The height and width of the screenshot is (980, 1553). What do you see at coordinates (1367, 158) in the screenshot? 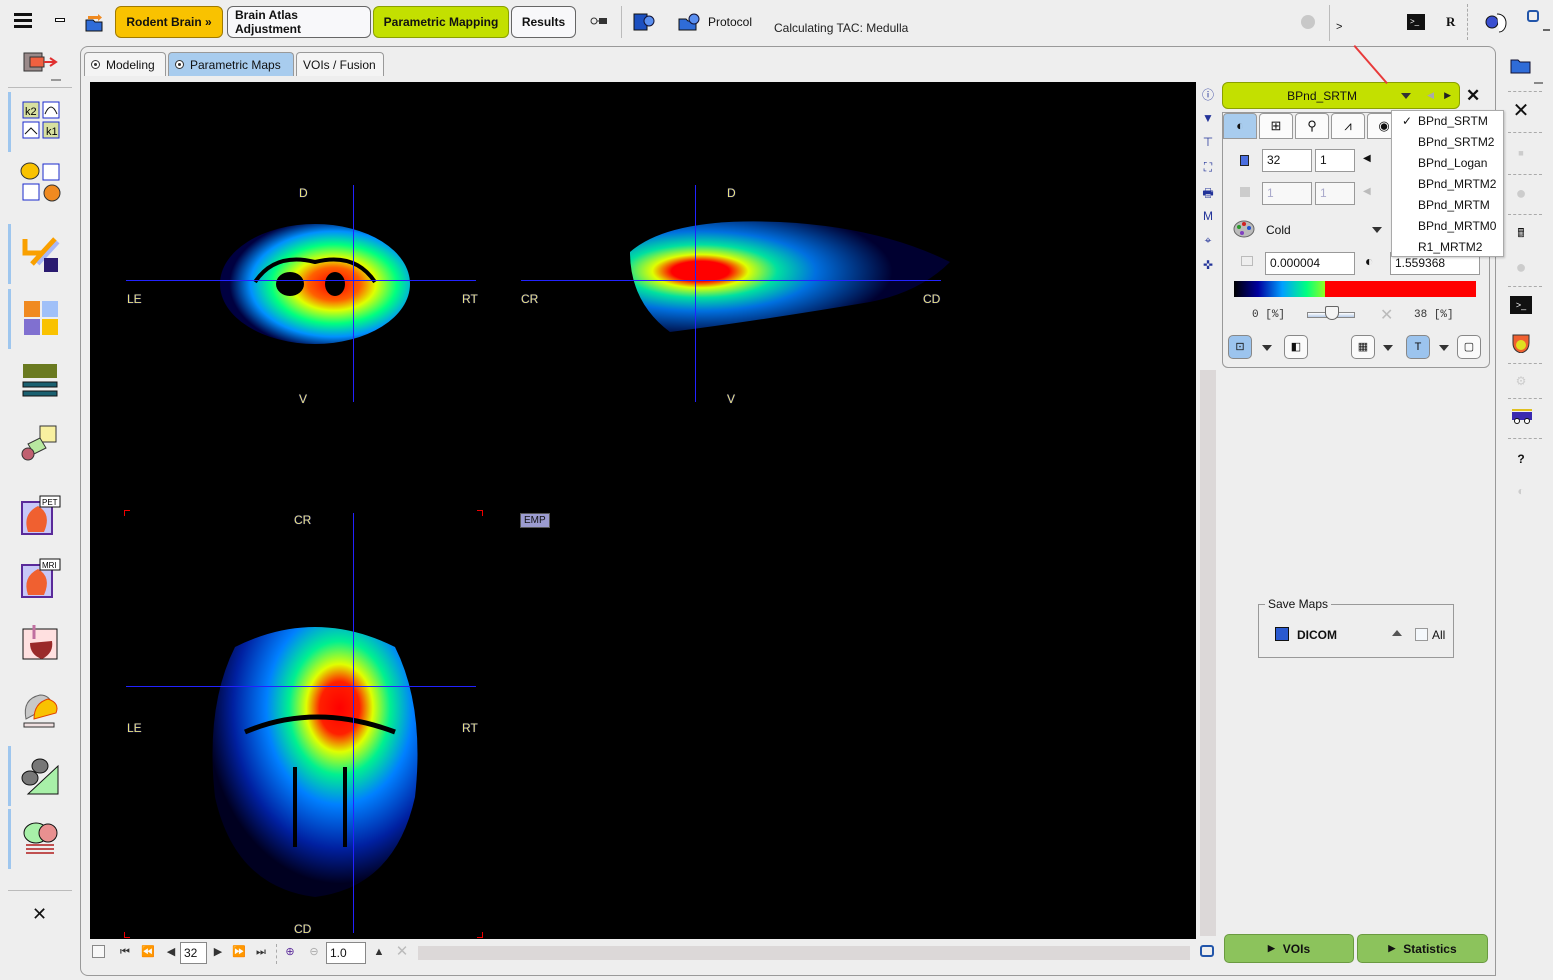
I see `slice-decrement-icon: ◀` at bounding box center [1367, 158].